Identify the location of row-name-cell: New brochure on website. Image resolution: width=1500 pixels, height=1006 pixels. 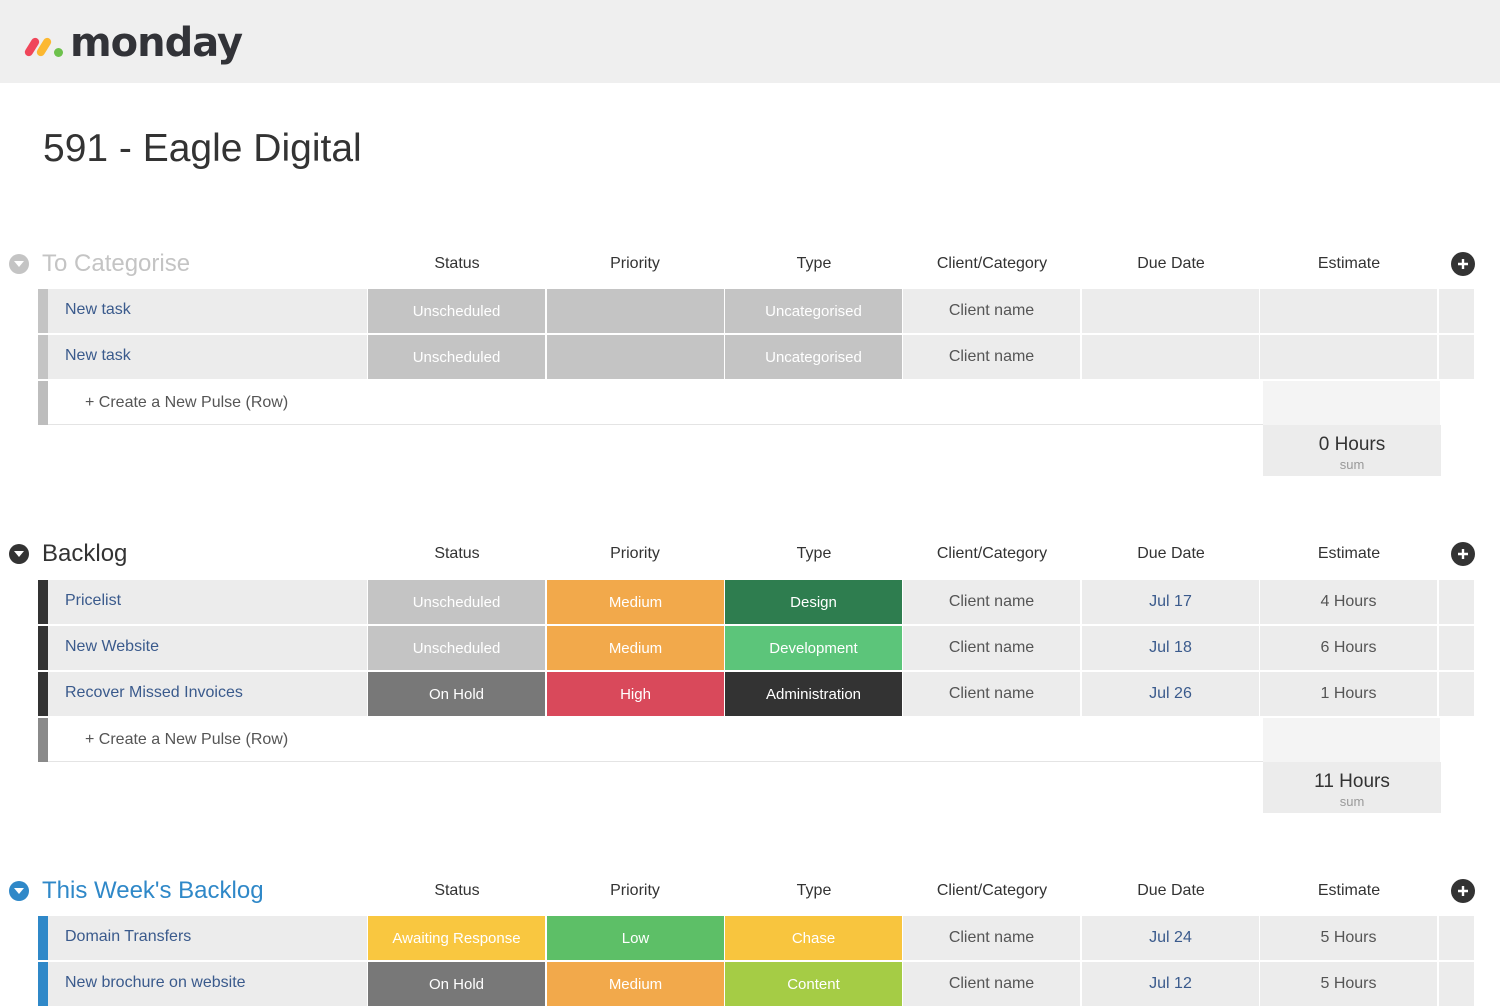
(207, 984).